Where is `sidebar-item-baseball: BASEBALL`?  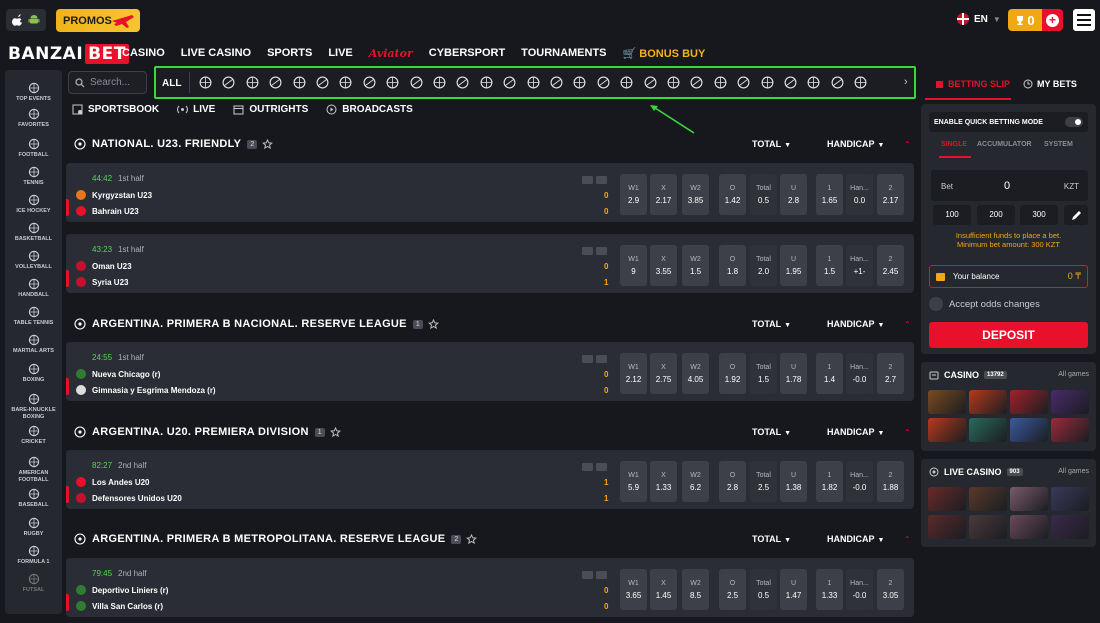 sidebar-item-baseball: BASEBALL is located at coordinates (33, 498).